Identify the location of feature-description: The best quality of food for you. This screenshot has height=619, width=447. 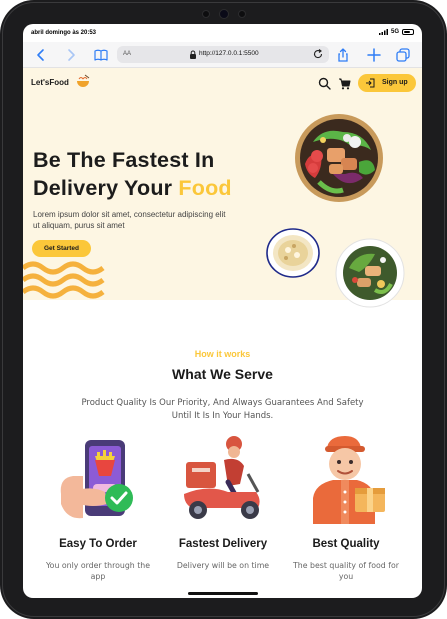
(346, 571).